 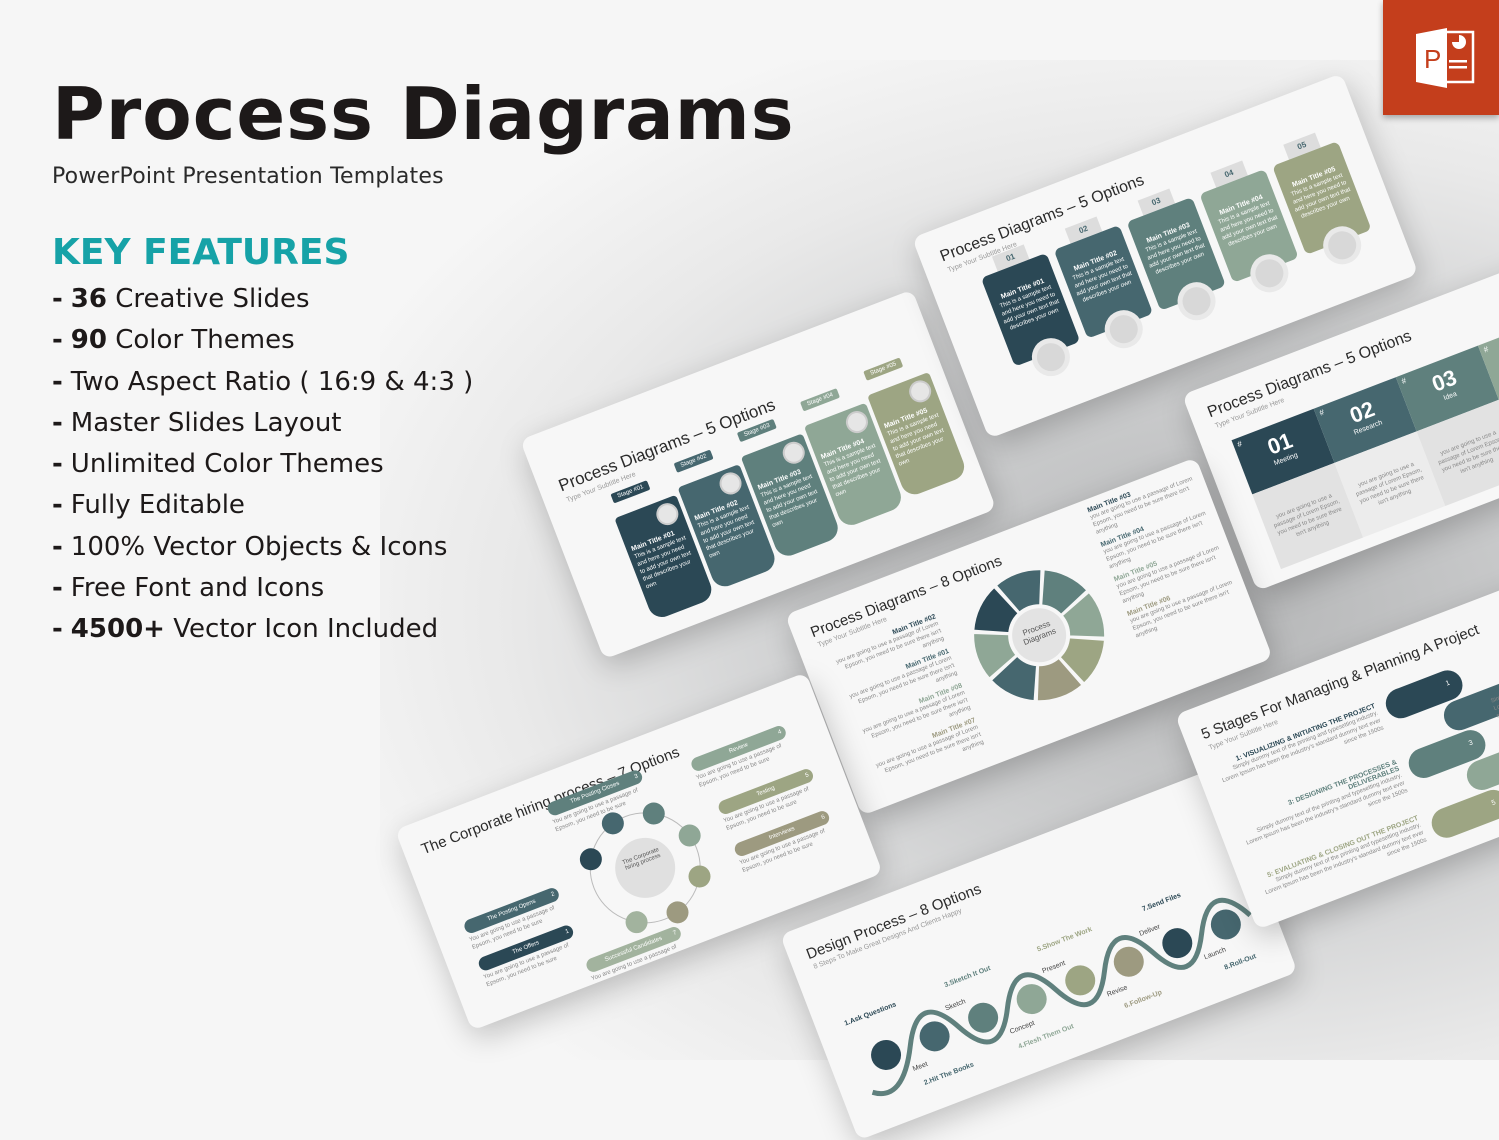 What do you see at coordinates (567, 932) in the screenshot?
I see `hiring-pill-number: 1` at bounding box center [567, 932].